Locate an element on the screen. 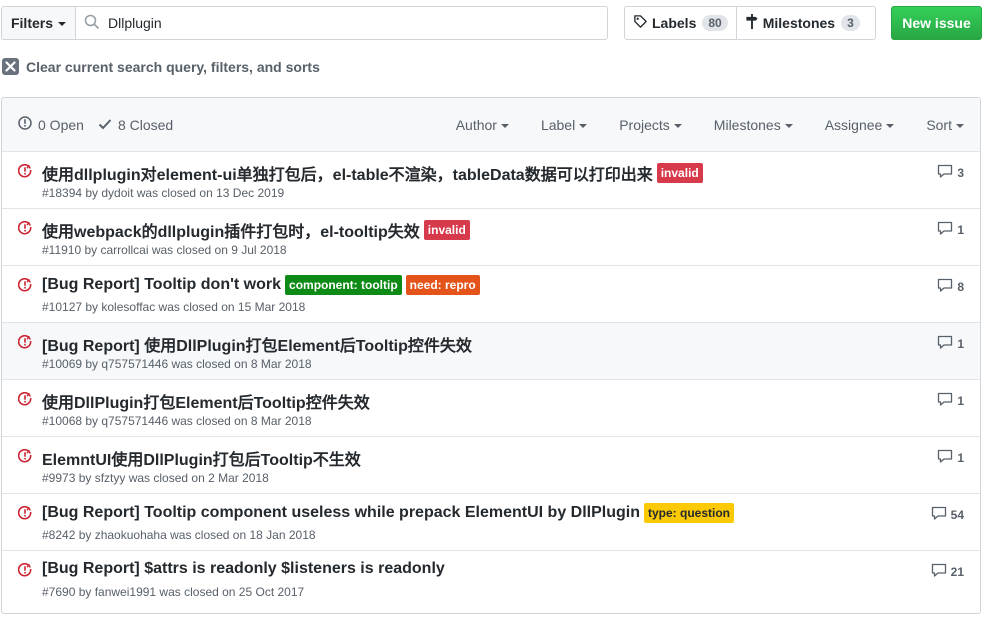 This screenshot has width=1000, height=618. issue-title-line: ElemntUI使用DllPlugin打包后Tooltip不生效 is located at coordinates (201, 458).